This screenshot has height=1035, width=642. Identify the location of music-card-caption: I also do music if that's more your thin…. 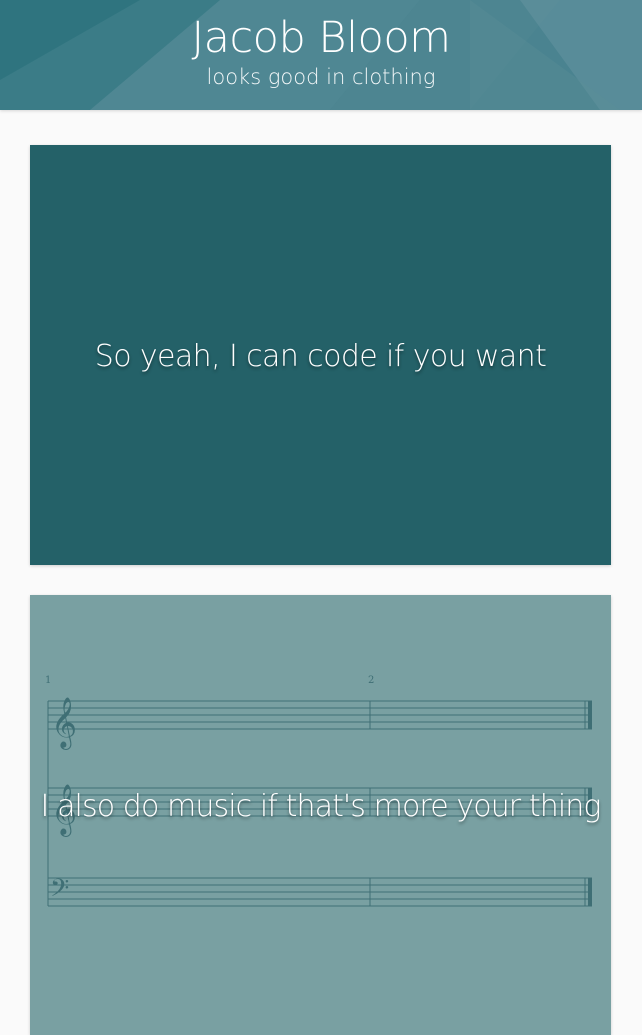
(320, 806).